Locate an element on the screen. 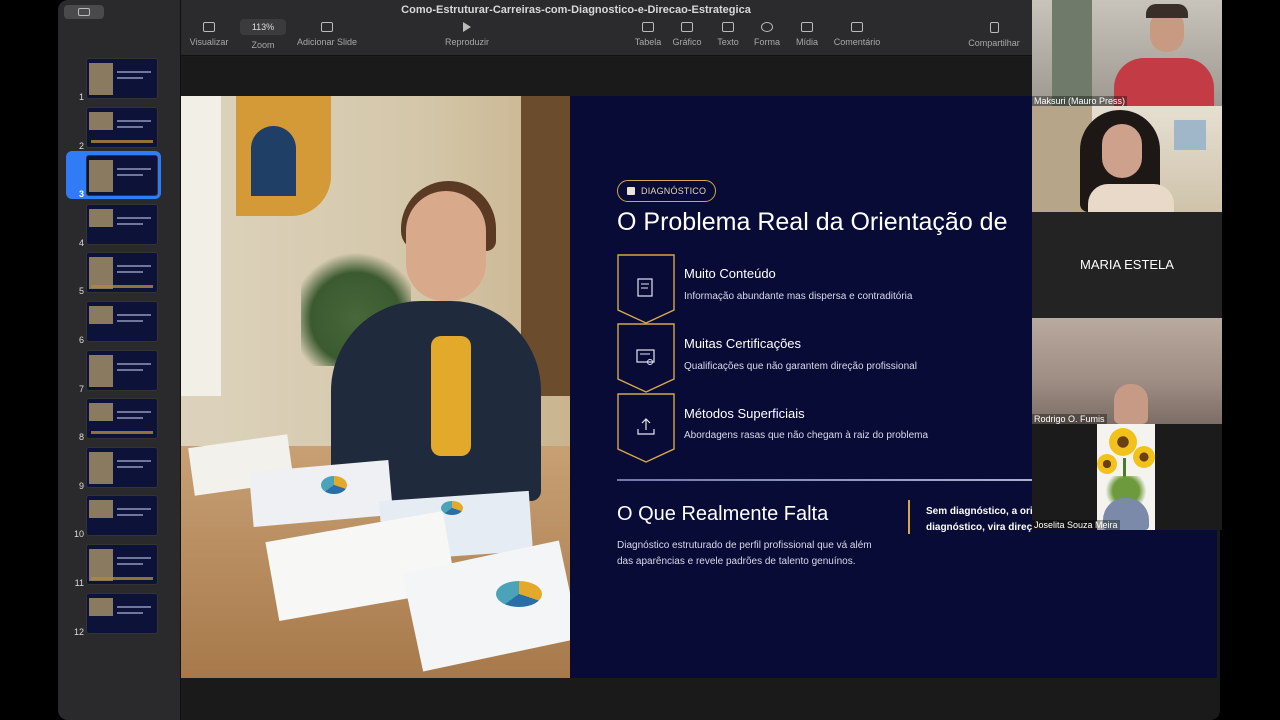  slide-thumbnail-3: 3 is located at coordinates (119, 175).